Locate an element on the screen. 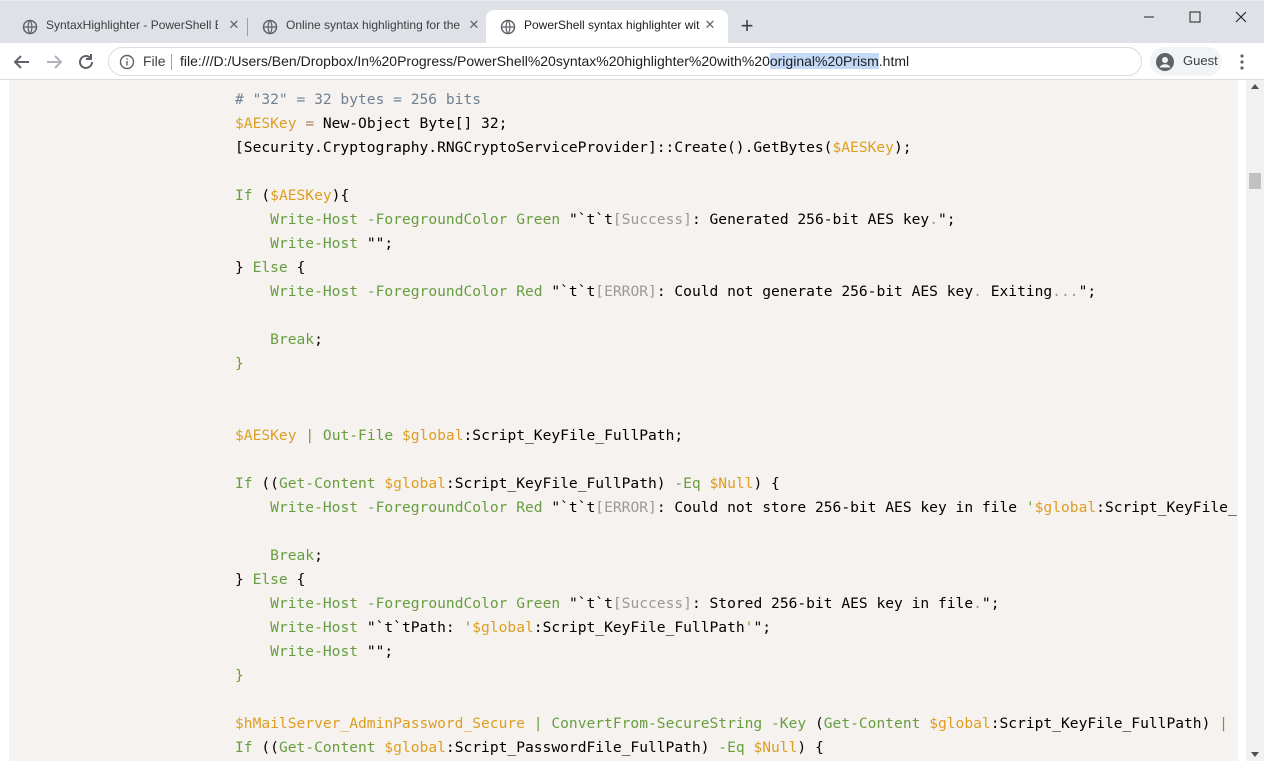  maximize-button is located at coordinates (1195, 17).